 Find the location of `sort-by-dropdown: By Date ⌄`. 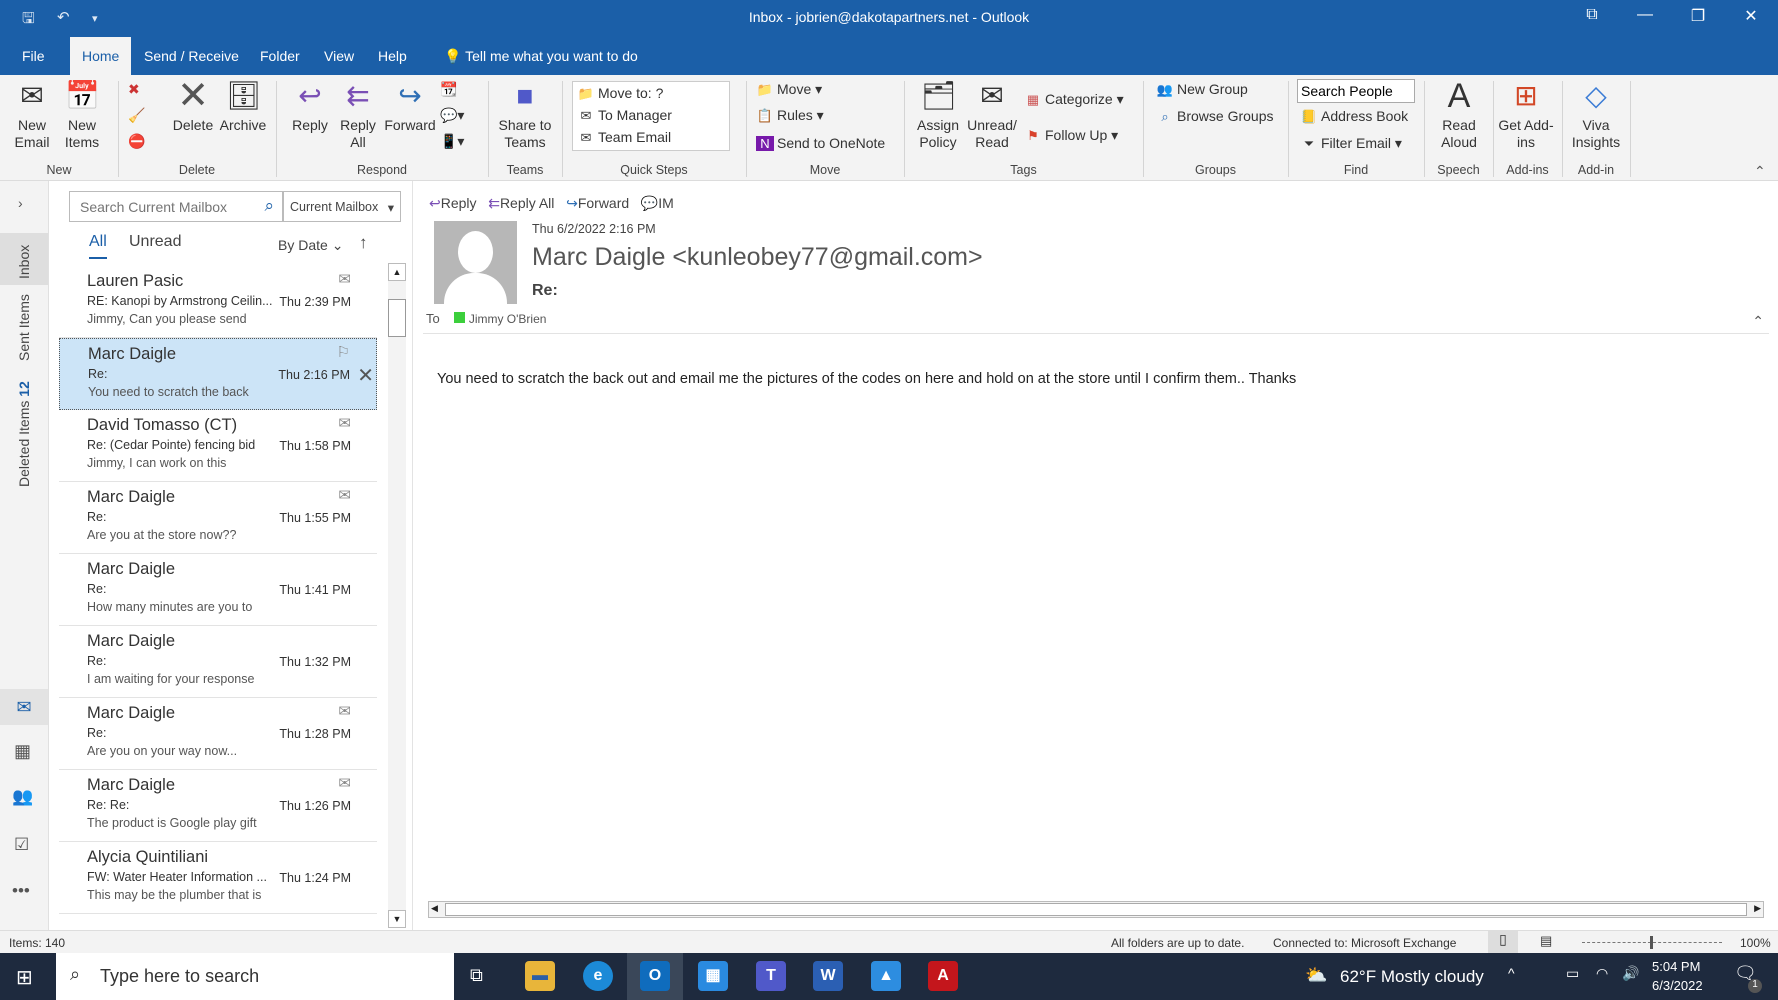

sort-by-dropdown: By Date ⌄ is located at coordinates (310, 245).